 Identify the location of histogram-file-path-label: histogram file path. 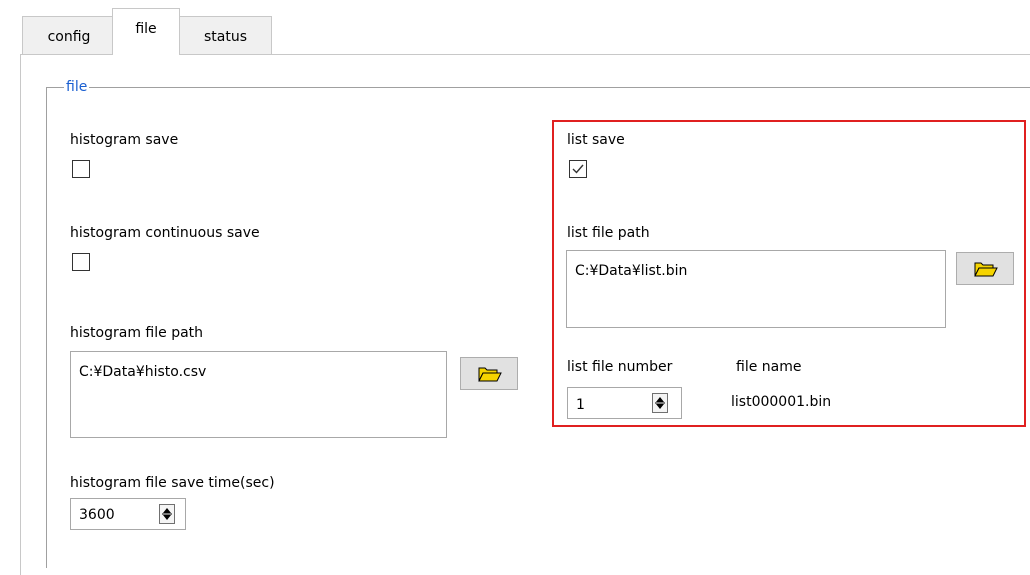
(137, 333).